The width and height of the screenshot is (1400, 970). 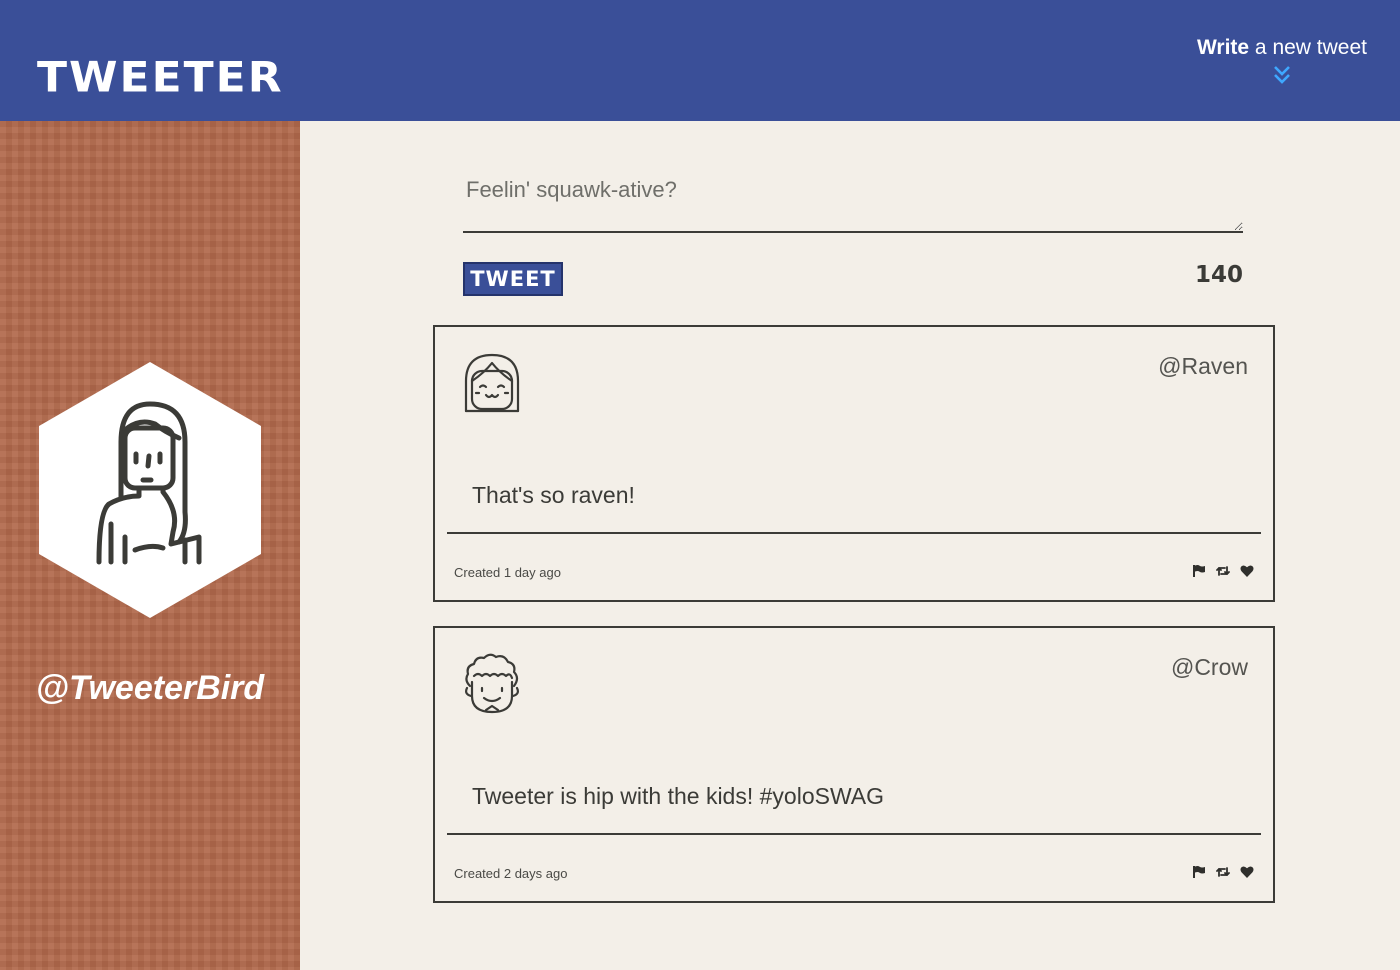 What do you see at coordinates (1203, 366) in the screenshot?
I see `tweet-author-handle: @Raven` at bounding box center [1203, 366].